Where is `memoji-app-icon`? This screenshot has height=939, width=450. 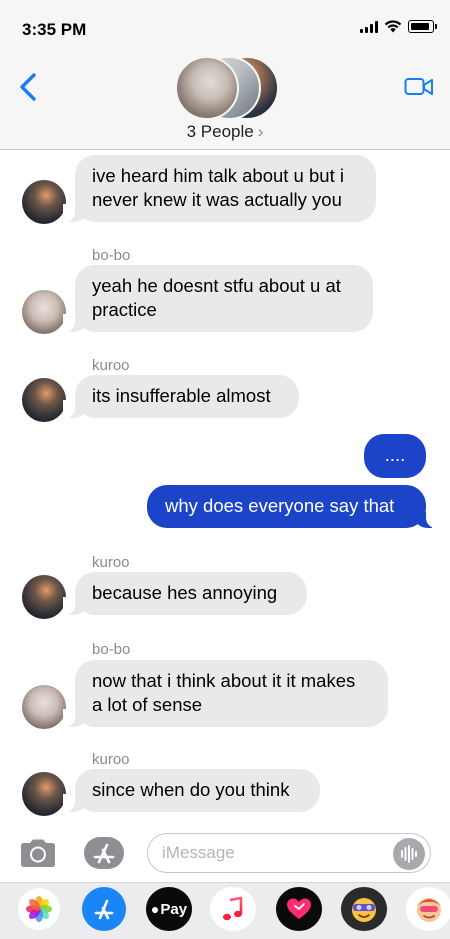
memoji-app-icon is located at coordinates (364, 909).